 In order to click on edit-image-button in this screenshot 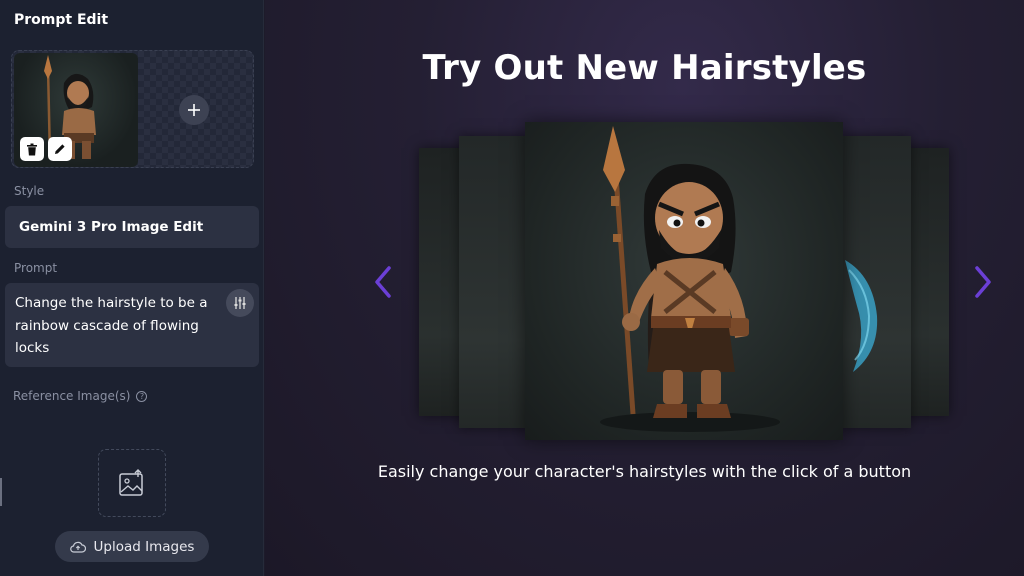, I will do `click(60, 149)`.